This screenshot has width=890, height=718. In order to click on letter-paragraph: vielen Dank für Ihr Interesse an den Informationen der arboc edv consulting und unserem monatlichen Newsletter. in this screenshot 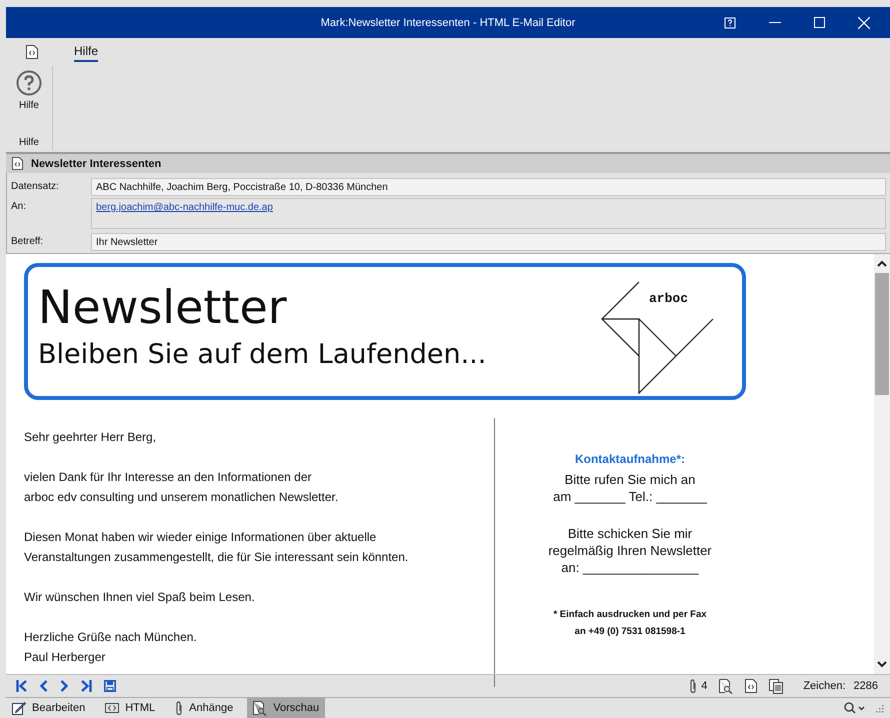, I will do `click(182, 487)`.